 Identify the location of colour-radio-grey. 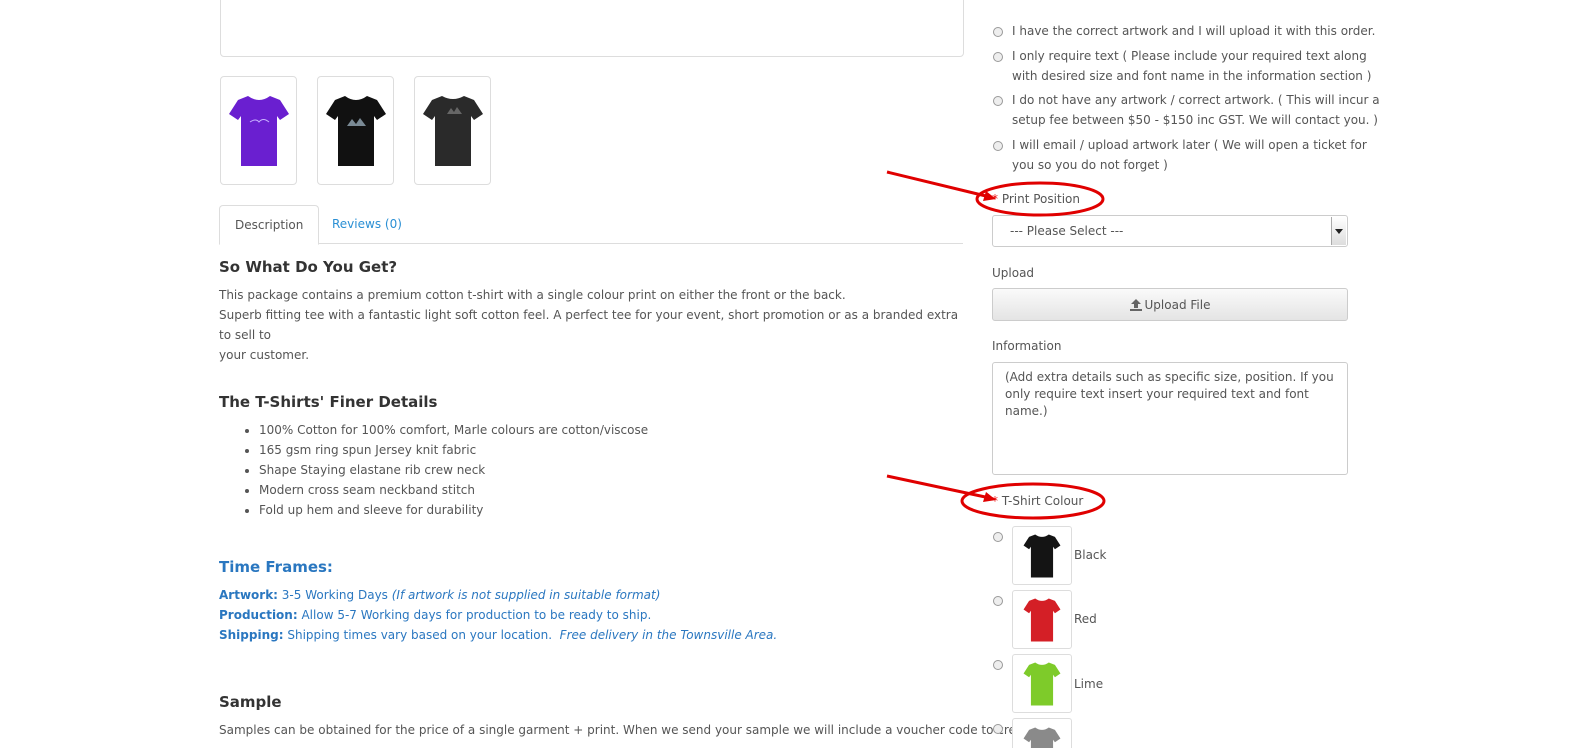
(998, 729).